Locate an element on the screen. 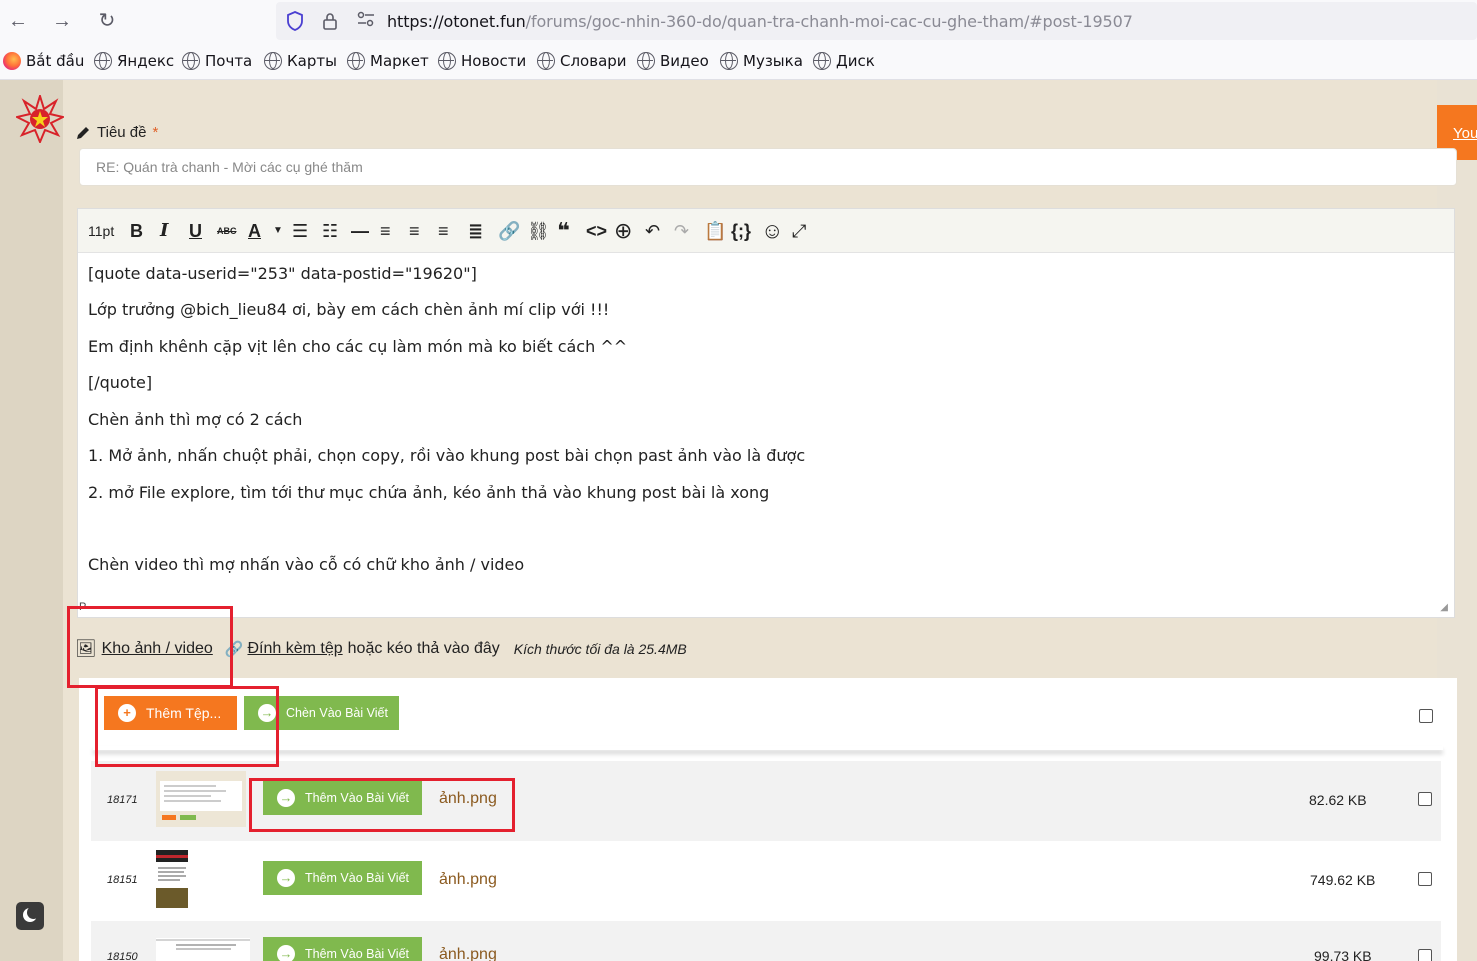 This screenshot has height=961, width=1477. back-icon: ← is located at coordinates (18, 21).